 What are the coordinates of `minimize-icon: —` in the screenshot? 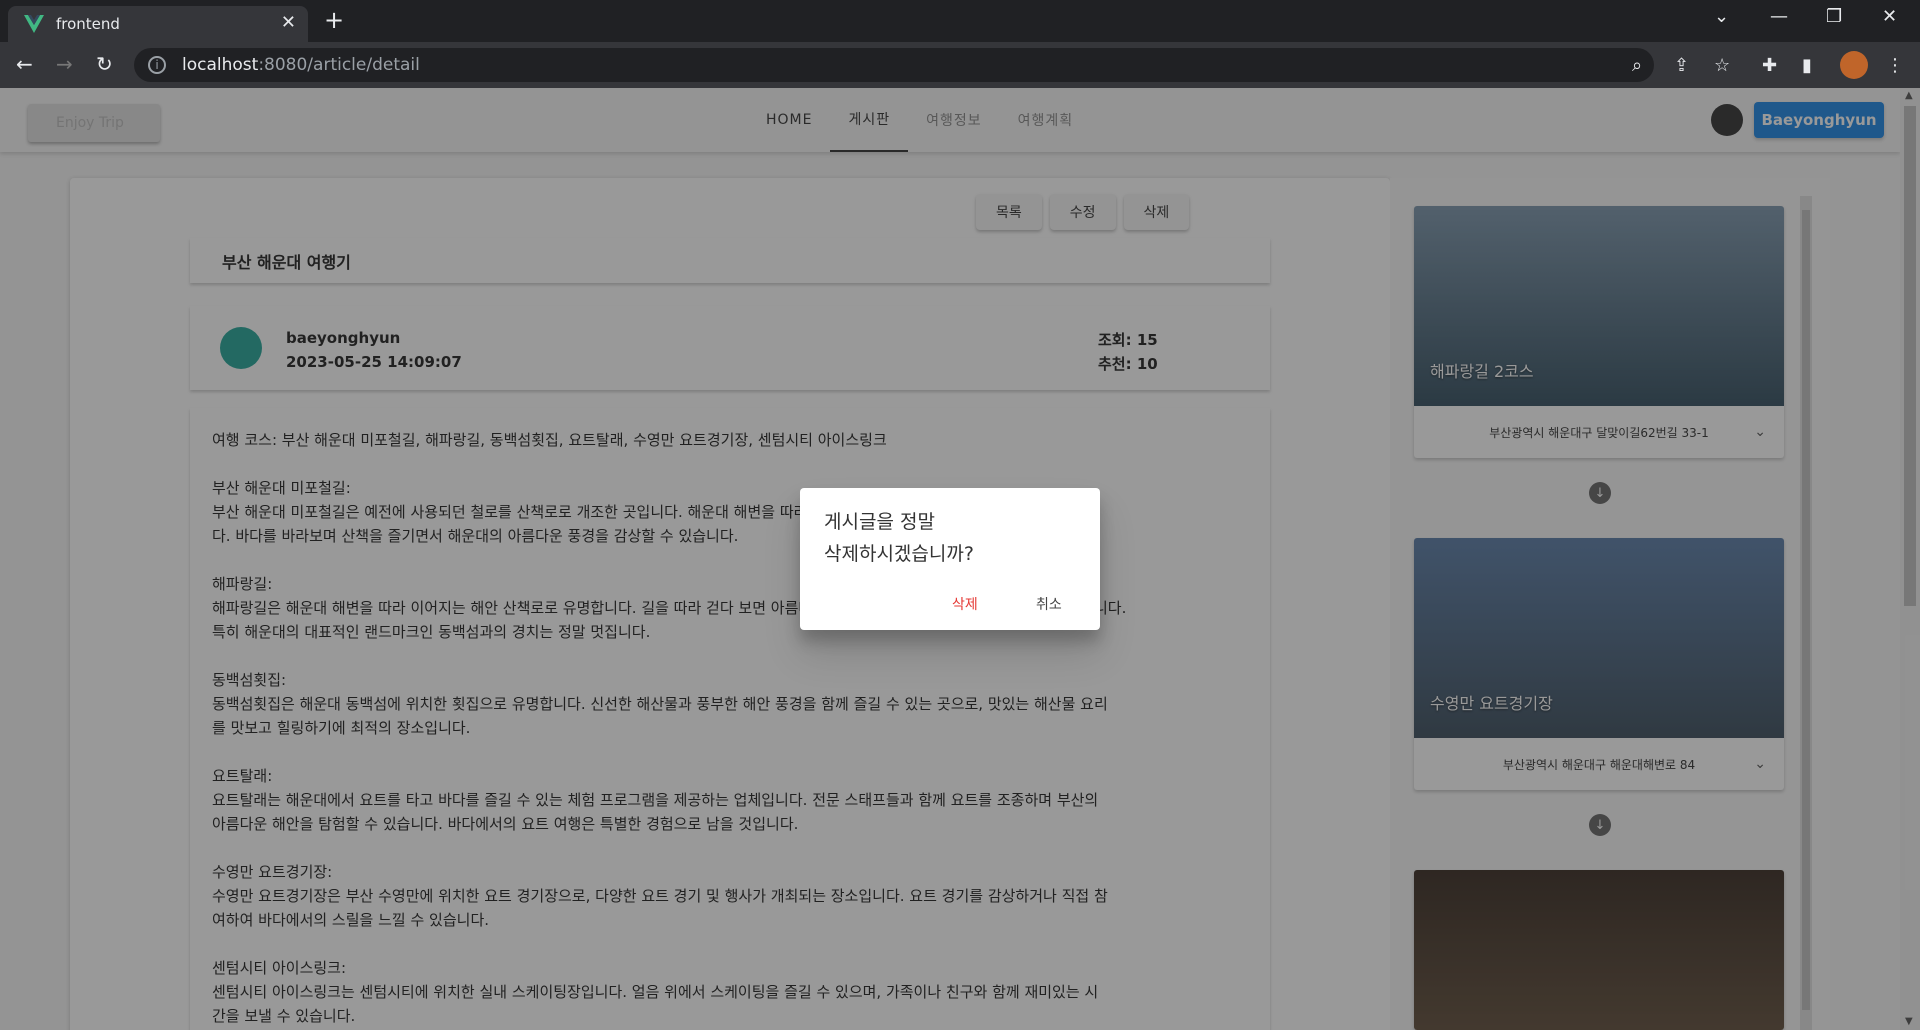 It's located at (1779, 16).